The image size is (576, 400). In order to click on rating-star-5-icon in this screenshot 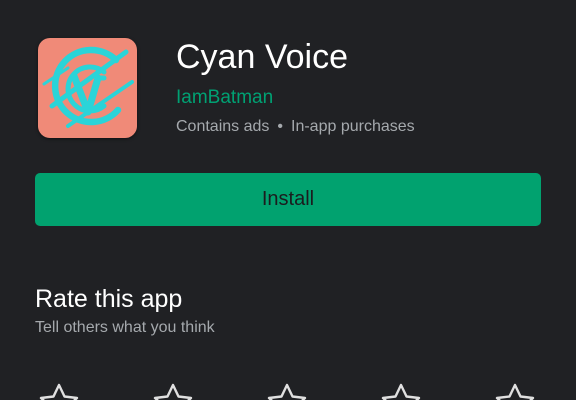, I will do `click(515, 390)`.